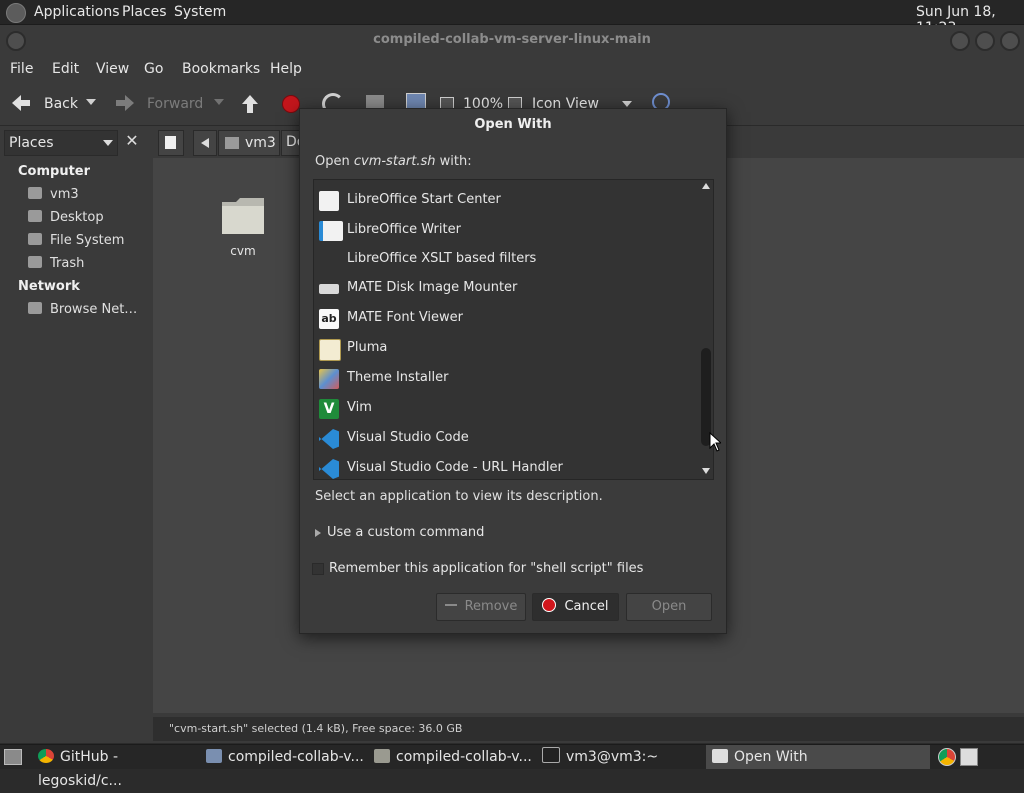 The height and width of the screenshot is (793, 1024). I want to click on disk-icon, so click(329, 289).